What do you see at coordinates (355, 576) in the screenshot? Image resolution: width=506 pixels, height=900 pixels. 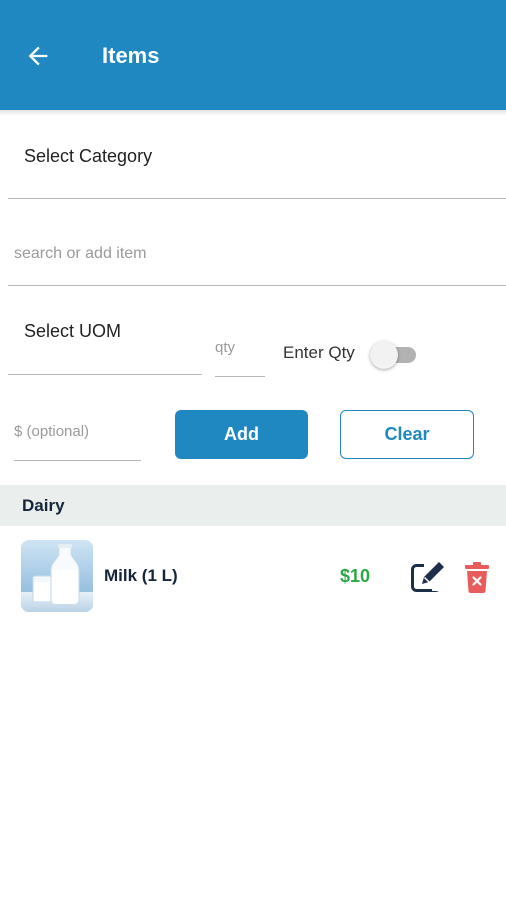 I see `item-price: $10` at bounding box center [355, 576].